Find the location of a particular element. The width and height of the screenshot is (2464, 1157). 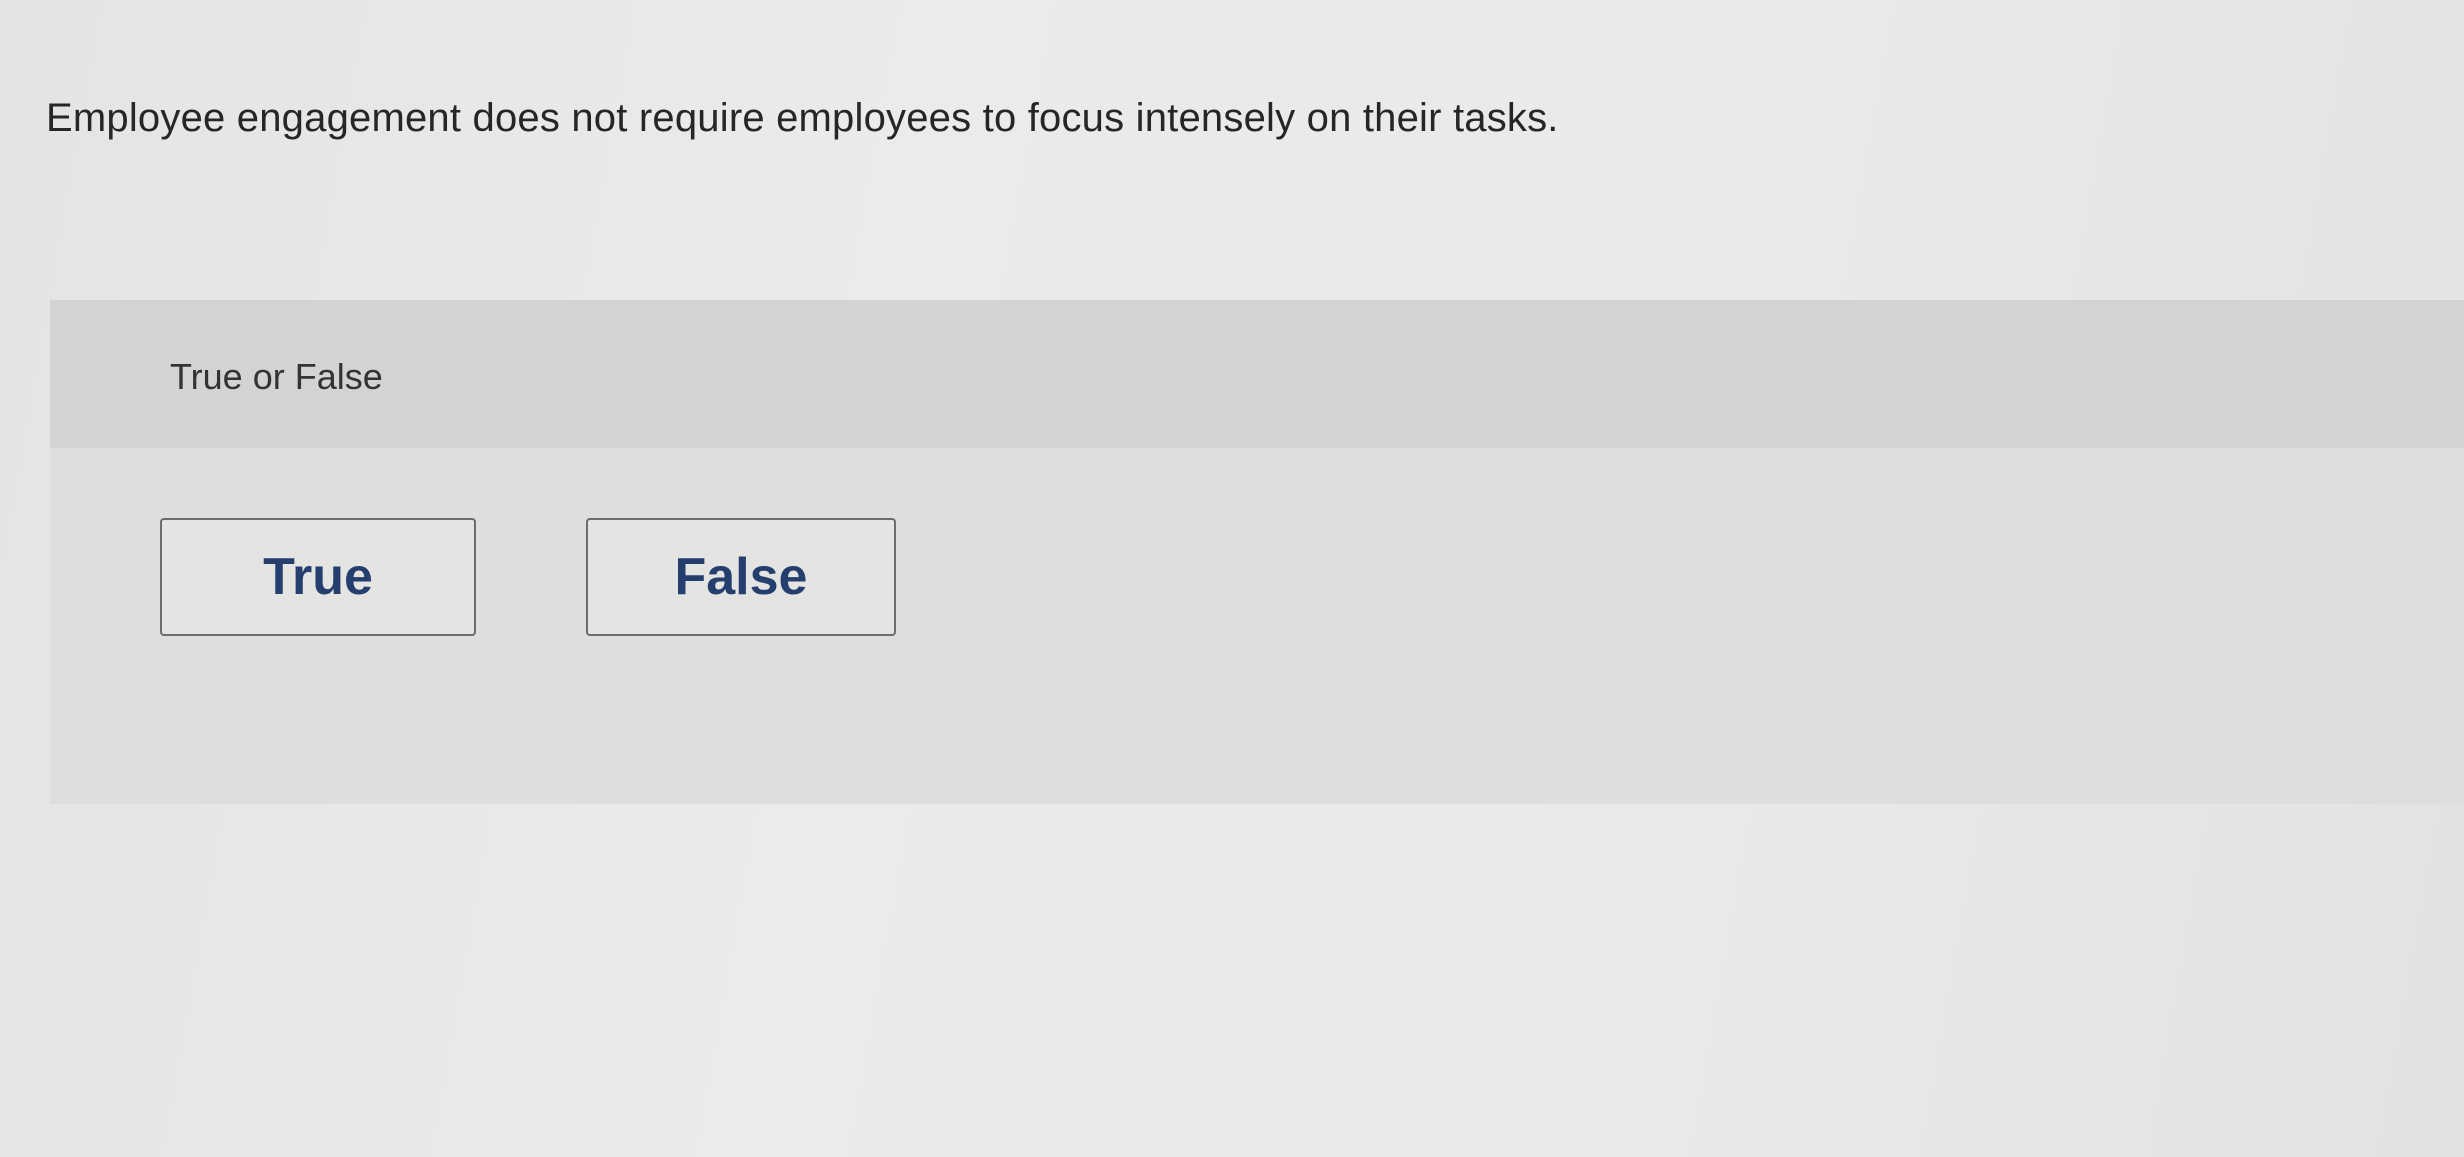

question-type-label: True or False is located at coordinates (276, 376).